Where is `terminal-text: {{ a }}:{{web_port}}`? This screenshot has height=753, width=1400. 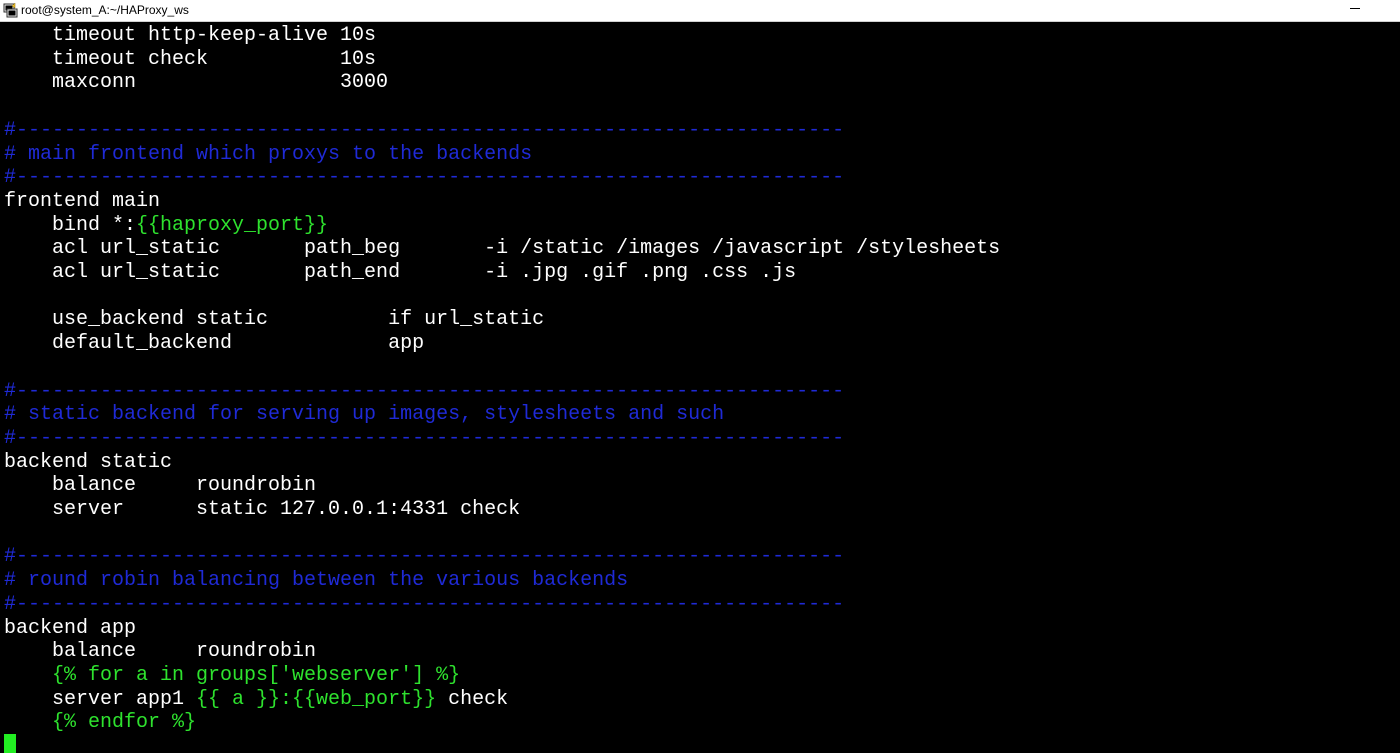 terminal-text: {{ a }}:{{web_port}} is located at coordinates (316, 699).